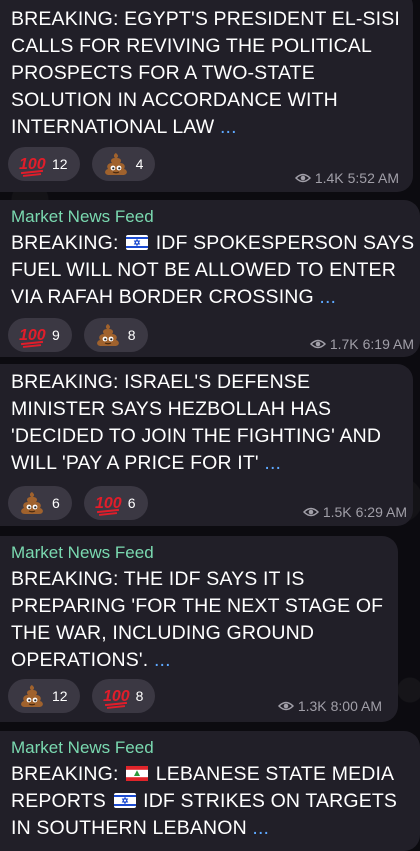 Image resolution: width=420 pixels, height=851 pixels. Describe the element at coordinates (344, 344) in the screenshot. I see `view-count: 1.7K` at that location.